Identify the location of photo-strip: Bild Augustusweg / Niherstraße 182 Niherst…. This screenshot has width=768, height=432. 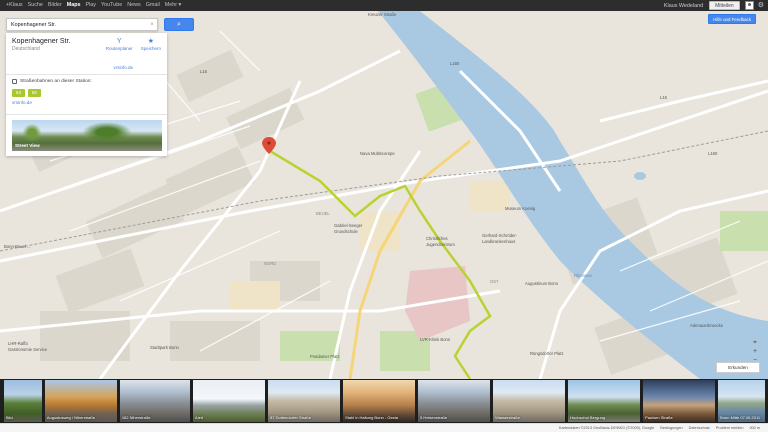
(384, 401).